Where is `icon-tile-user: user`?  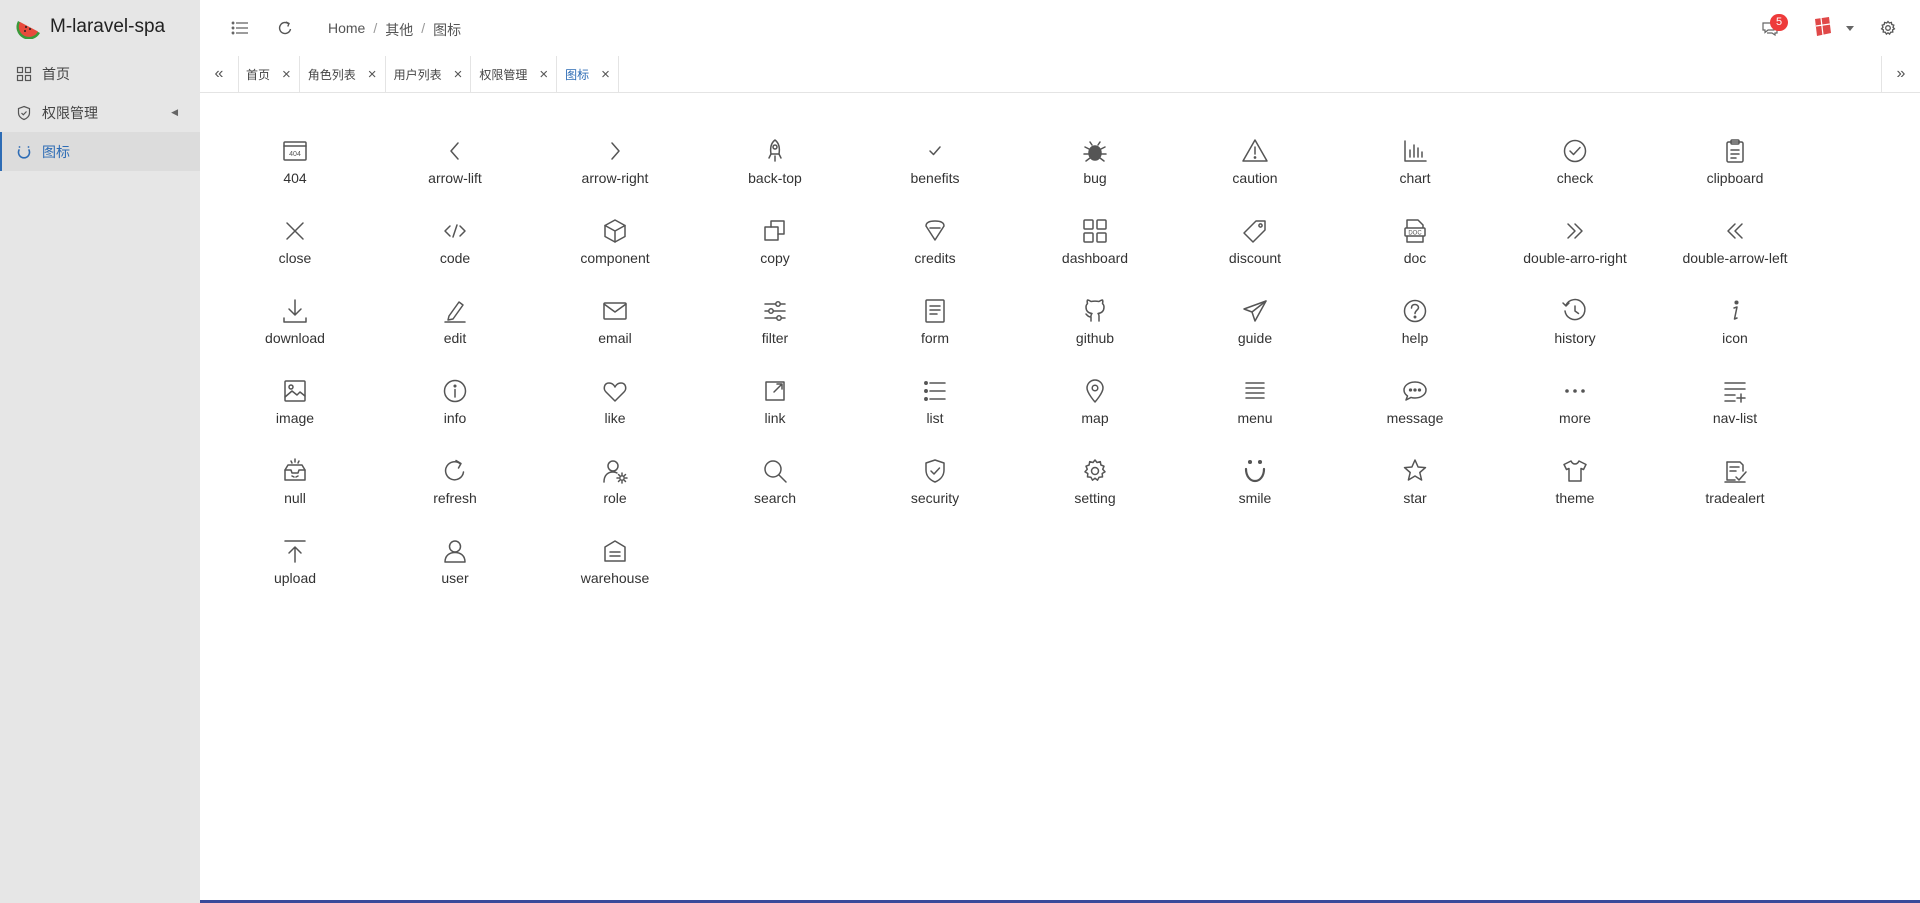
icon-tile-user: user is located at coordinates (455, 577).